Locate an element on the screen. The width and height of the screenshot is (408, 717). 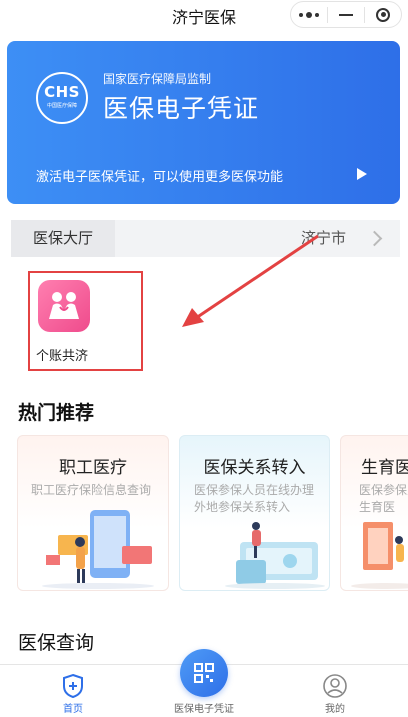
logo-text: CHS is located at coordinates (62, 92).